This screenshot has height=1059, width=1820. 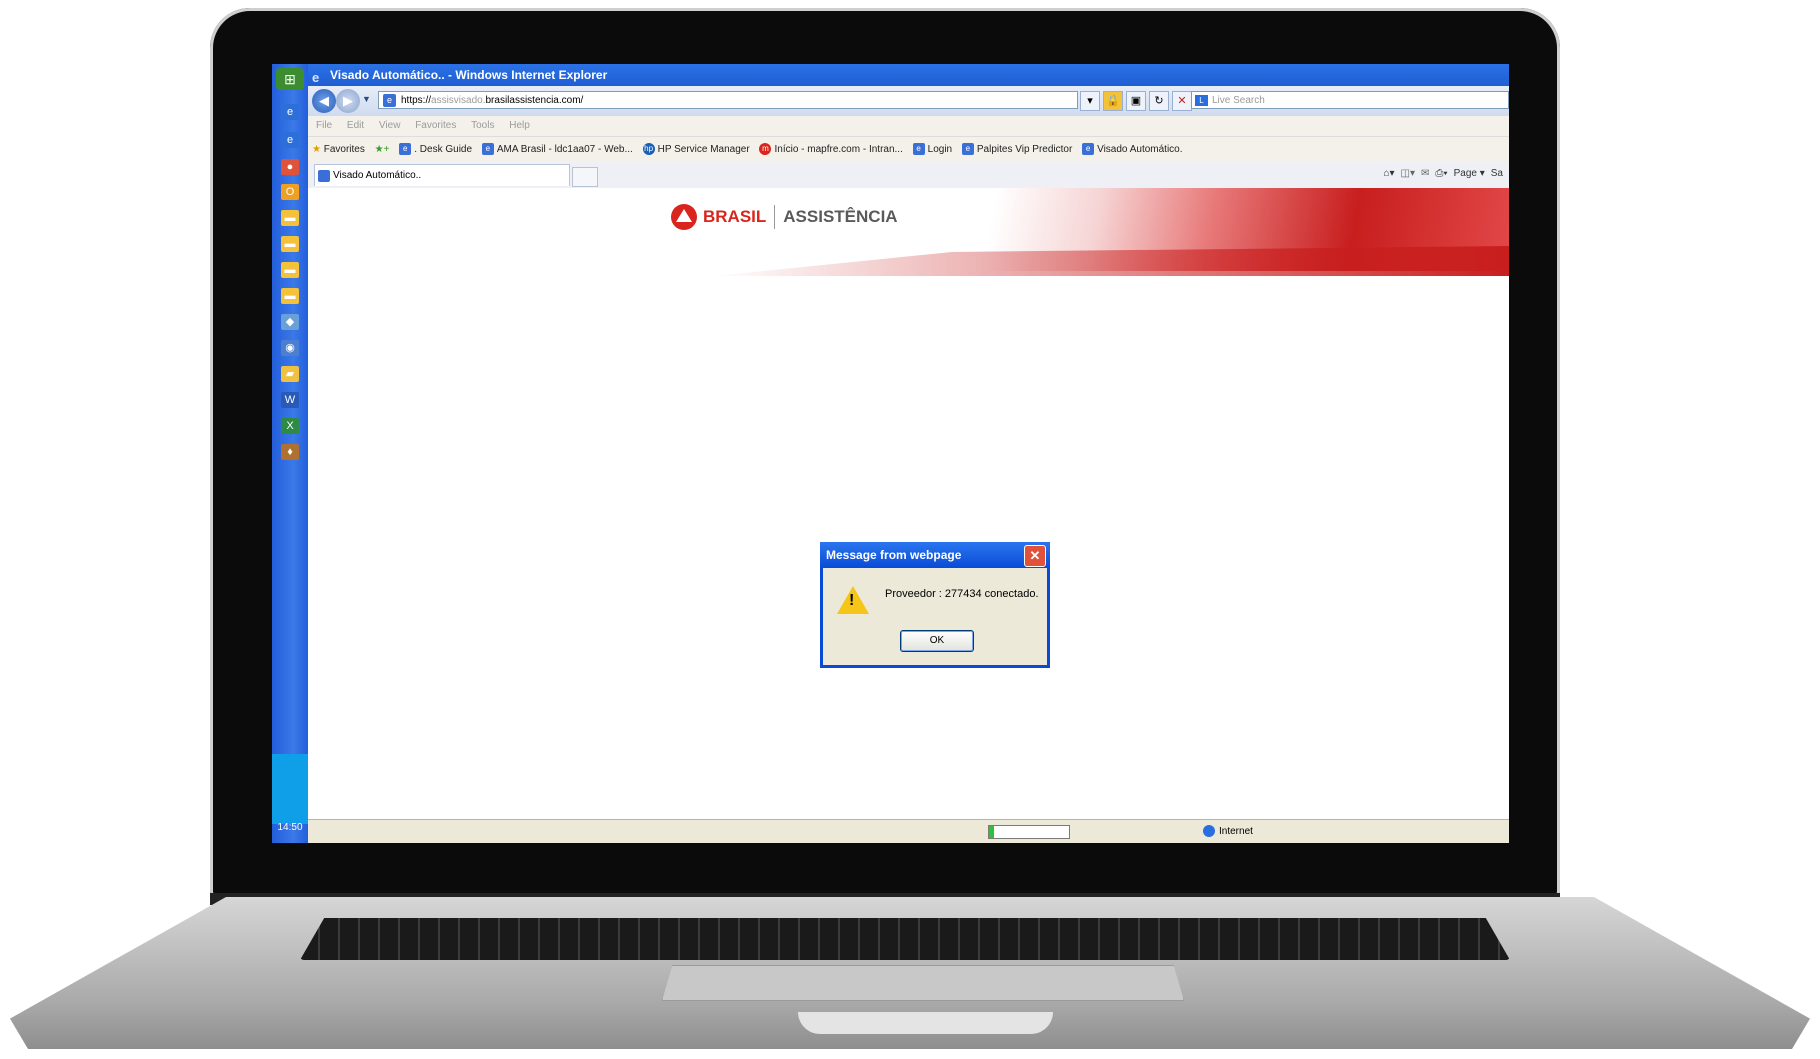 I want to click on laptop-notch, so click(x=925, y=1023).